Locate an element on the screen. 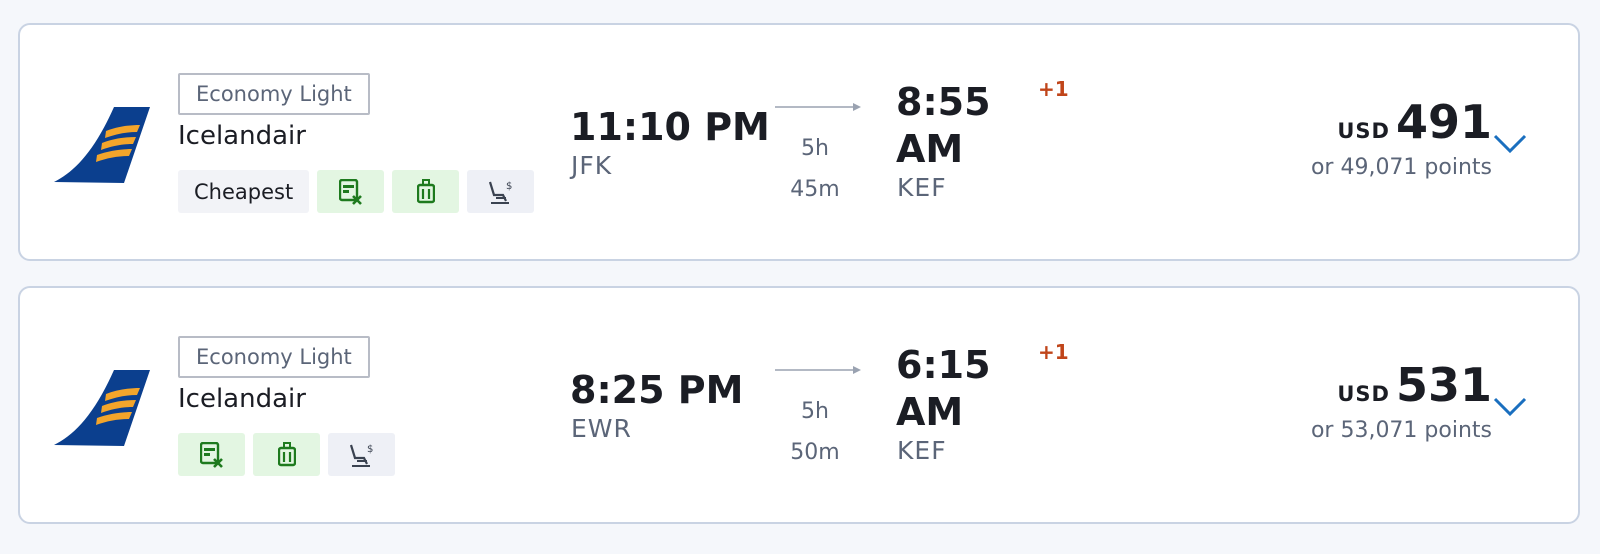 The height and width of the screenshot is (554, 1600). duration-minutes: 45m is located at coordinates (815, 189).